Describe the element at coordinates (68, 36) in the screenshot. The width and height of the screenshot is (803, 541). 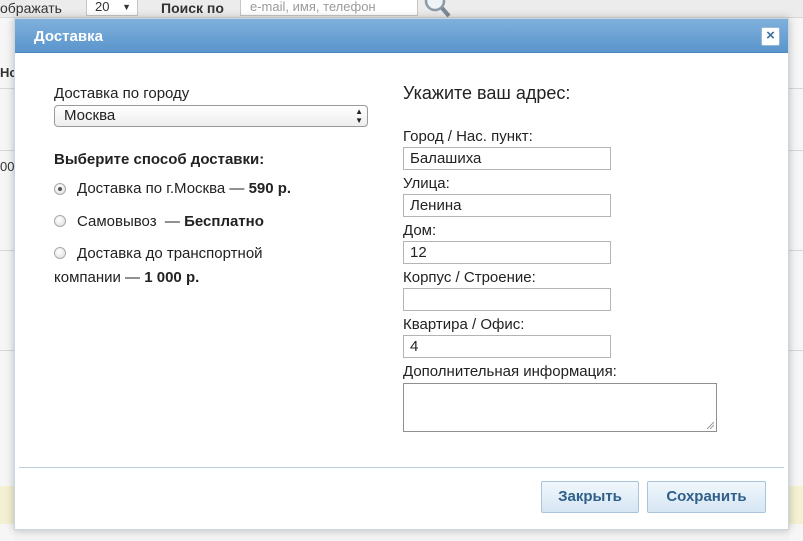
I see `dialog-title: Доставка` at that location.